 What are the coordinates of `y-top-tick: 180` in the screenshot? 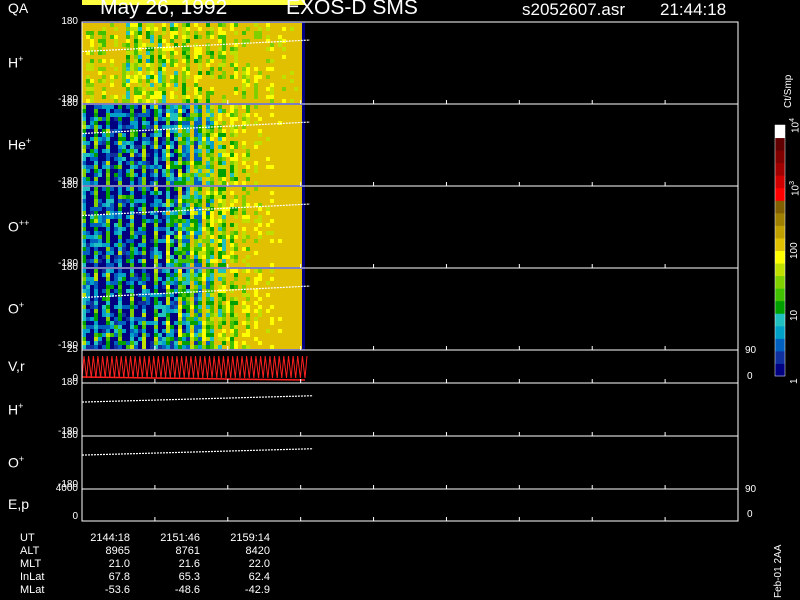 It's located at (69, 185).